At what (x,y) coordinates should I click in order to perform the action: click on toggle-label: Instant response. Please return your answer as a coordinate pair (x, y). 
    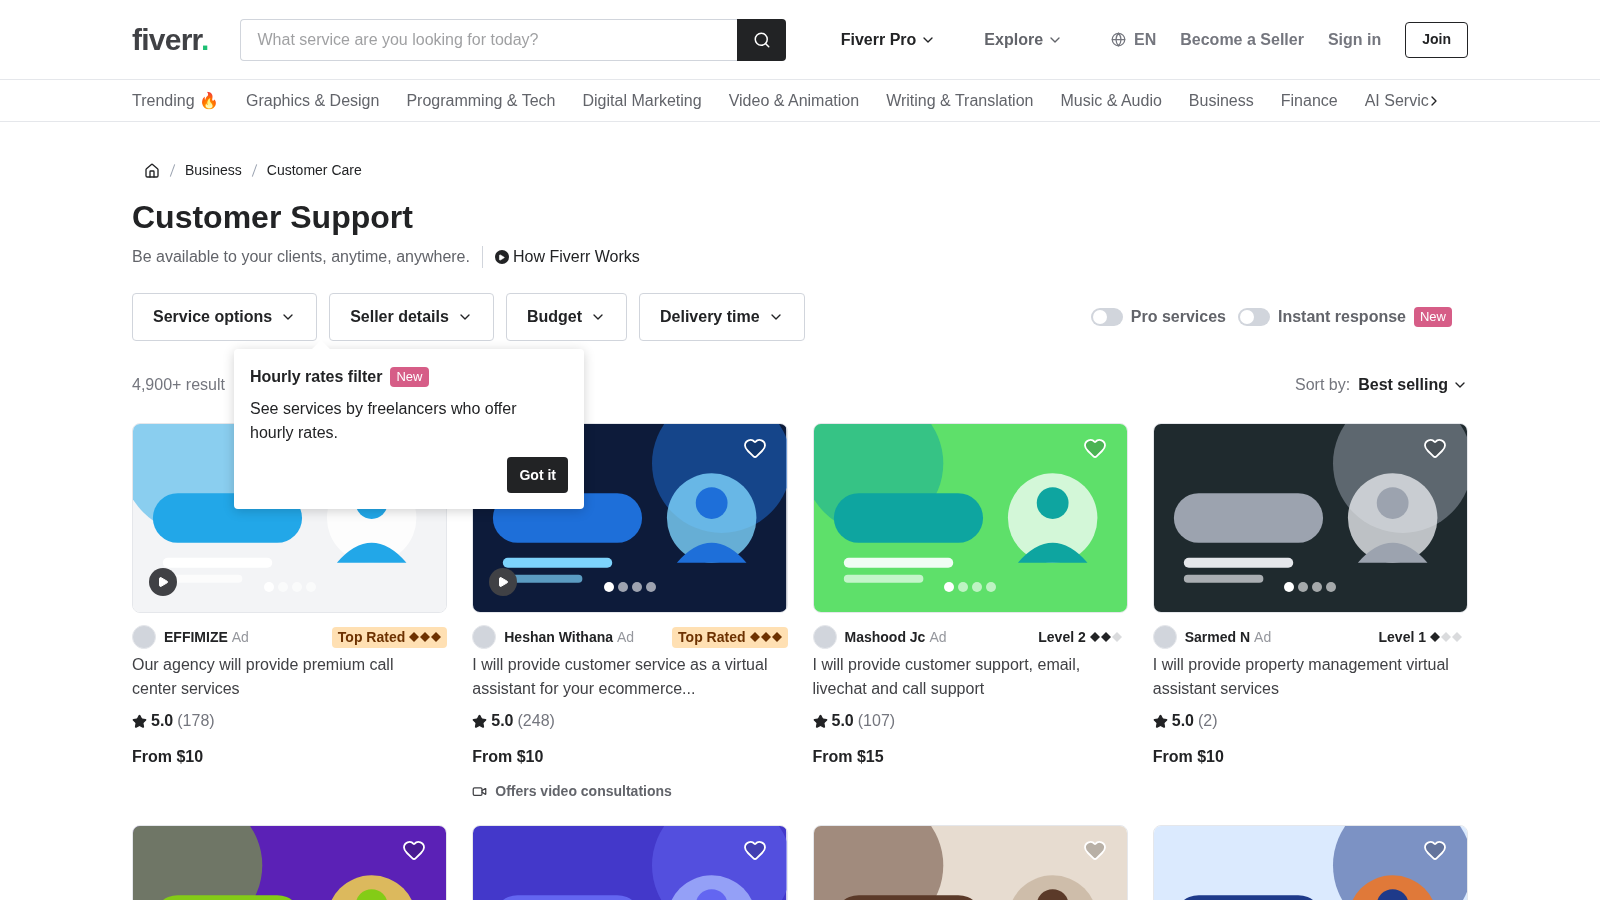
    Looking at the image, I should click on (1341, 317).